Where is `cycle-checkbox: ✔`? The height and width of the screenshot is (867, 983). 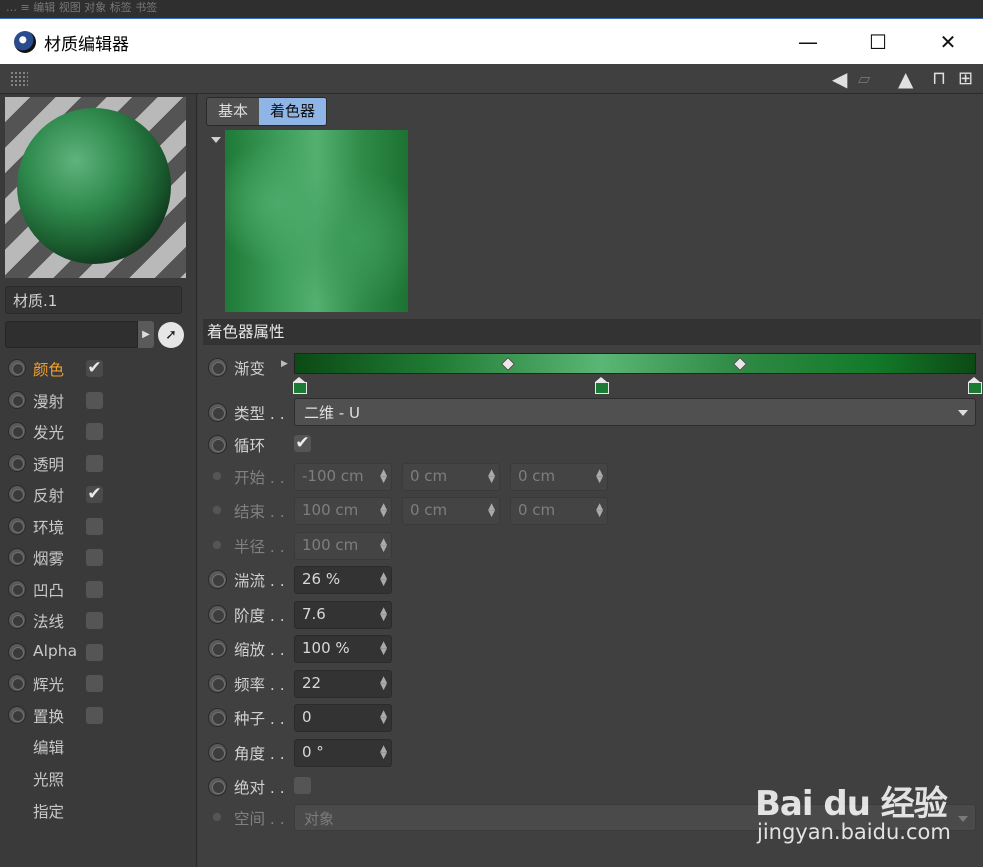
cycle-checkbox: ✔ is located at coordinates (302, 443).